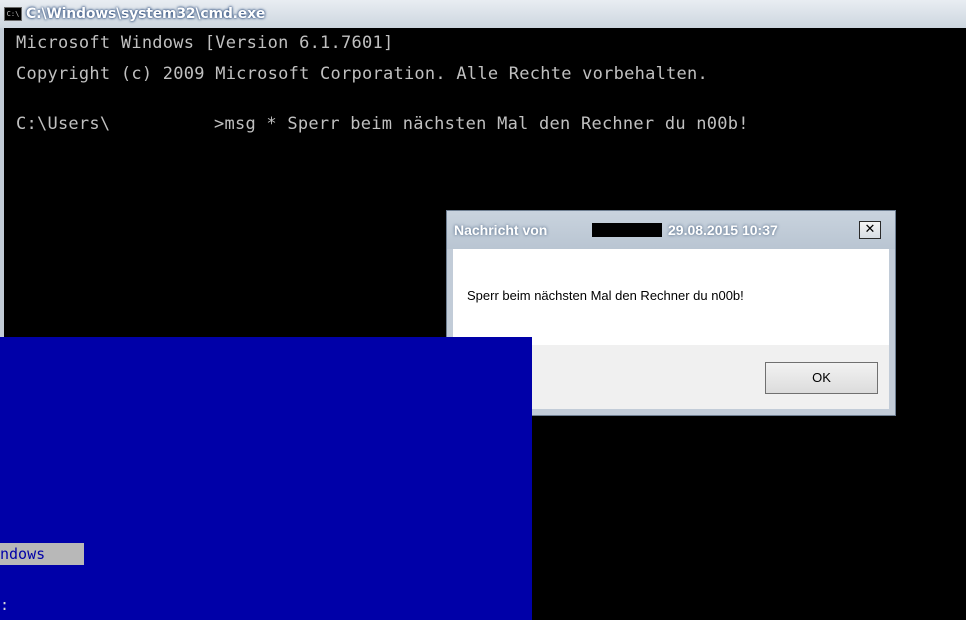 This screenshot has width=966, height=620. Describe the element at coordinates (627, 230) in the screenshot. I see `redacted-sender-name` at that location.